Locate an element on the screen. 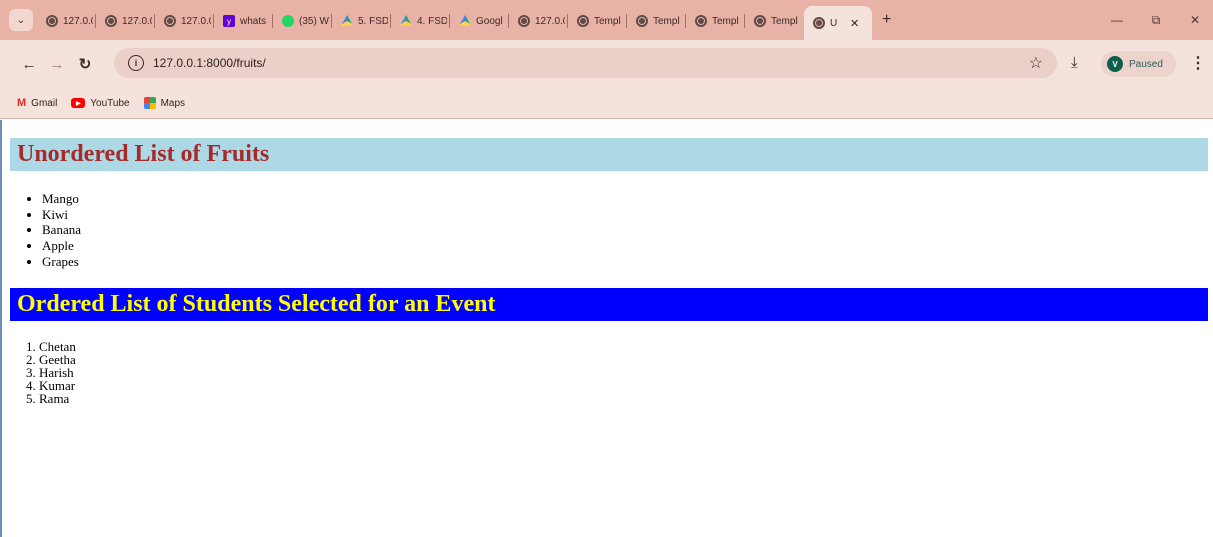 Image resolution: width=1213 pixels, height=537 pixels. tab-label: Googl is located at coordinates (489, 21).